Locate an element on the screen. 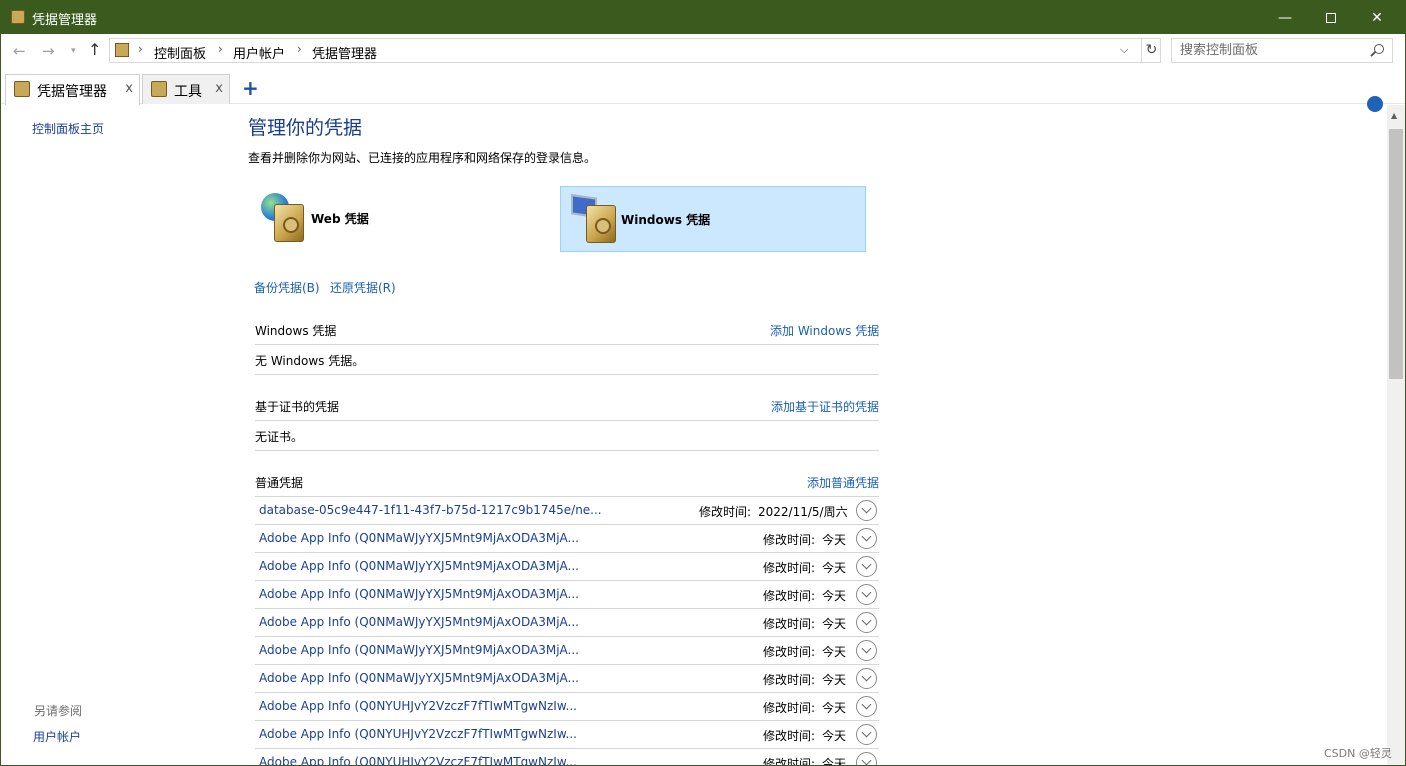 Image resolution: width=1406 pixels, height=766 pixels. address-dropdown-chevron-icon: ⌵ is located at coordinates (1124, 50).